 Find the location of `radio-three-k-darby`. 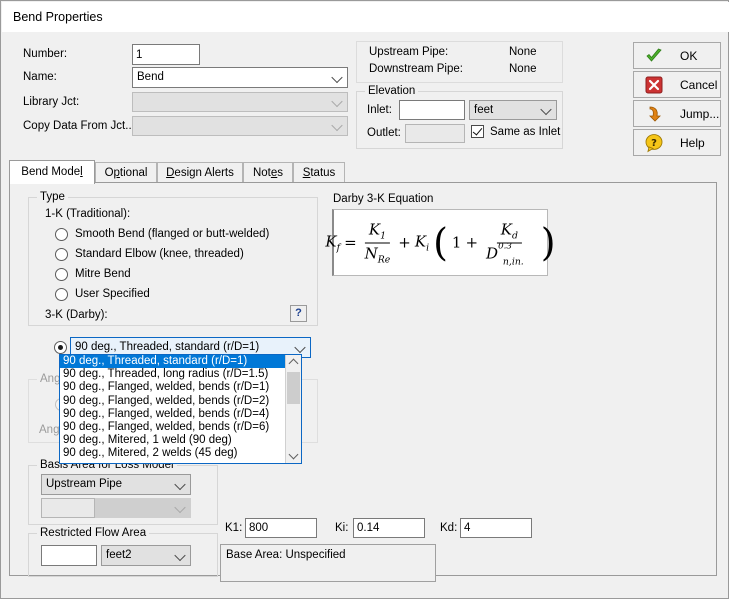

radio-three-k-darby is located at coordinates (60, 347).